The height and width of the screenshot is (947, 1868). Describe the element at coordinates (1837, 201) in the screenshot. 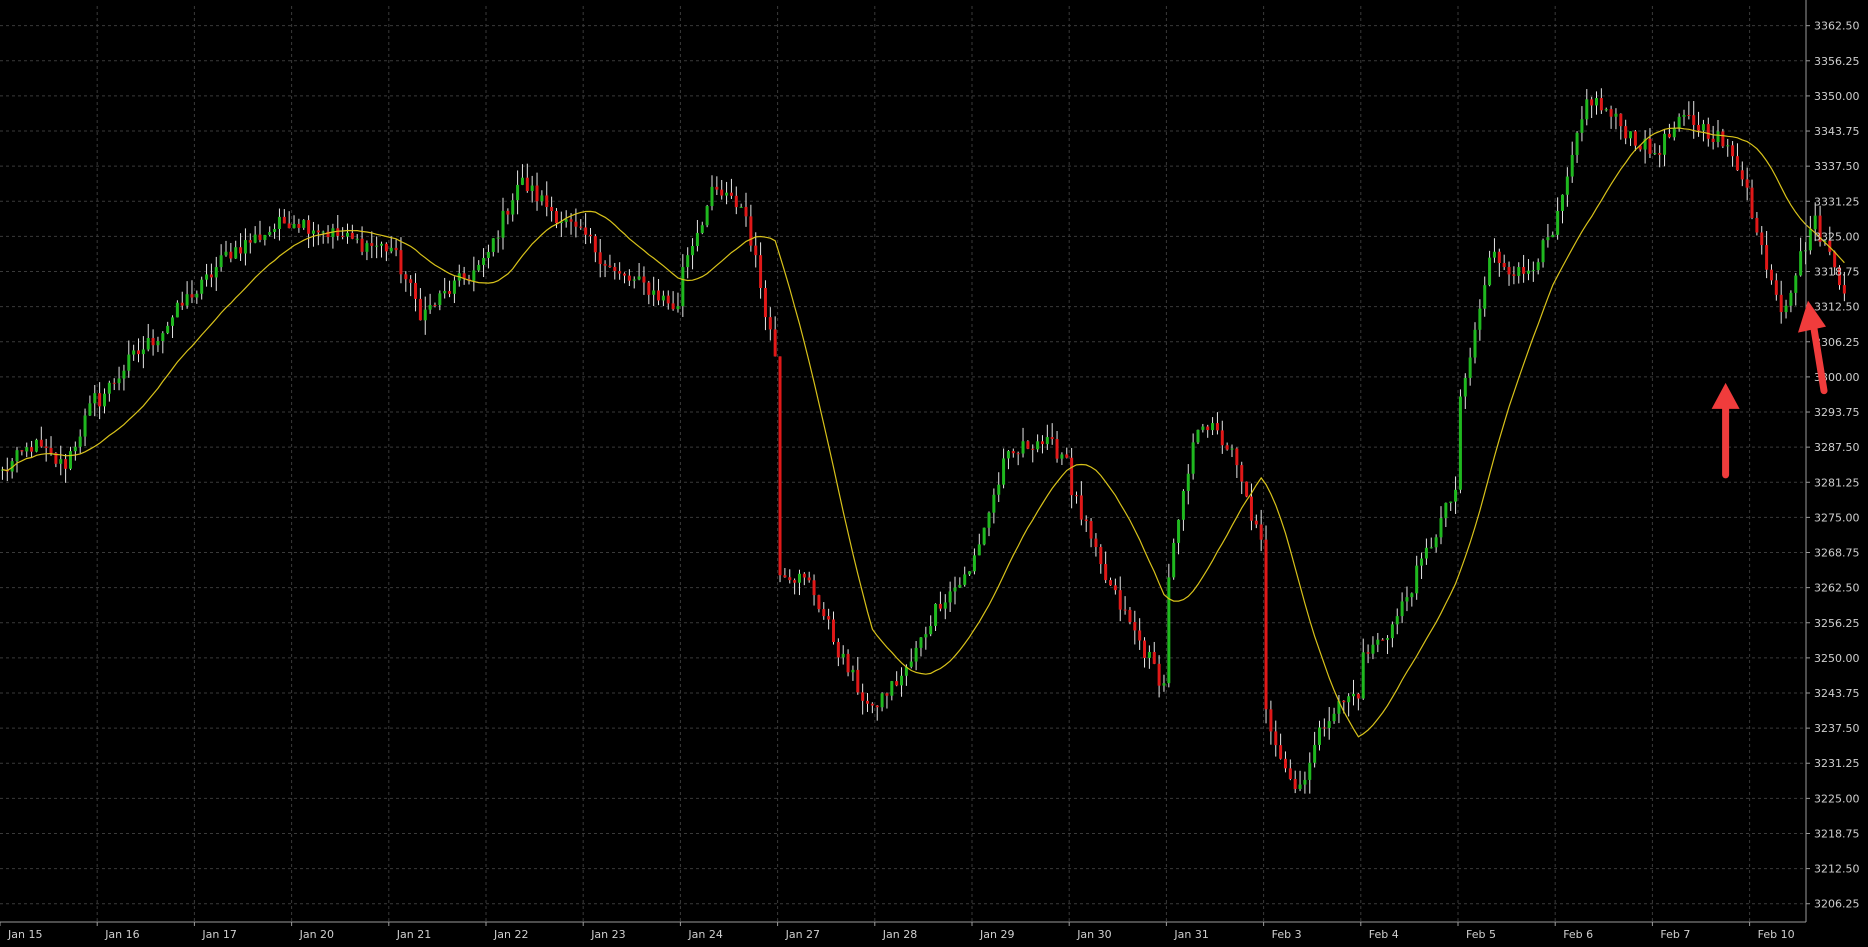

I see `y-tick-label: 3331.25` at that location.